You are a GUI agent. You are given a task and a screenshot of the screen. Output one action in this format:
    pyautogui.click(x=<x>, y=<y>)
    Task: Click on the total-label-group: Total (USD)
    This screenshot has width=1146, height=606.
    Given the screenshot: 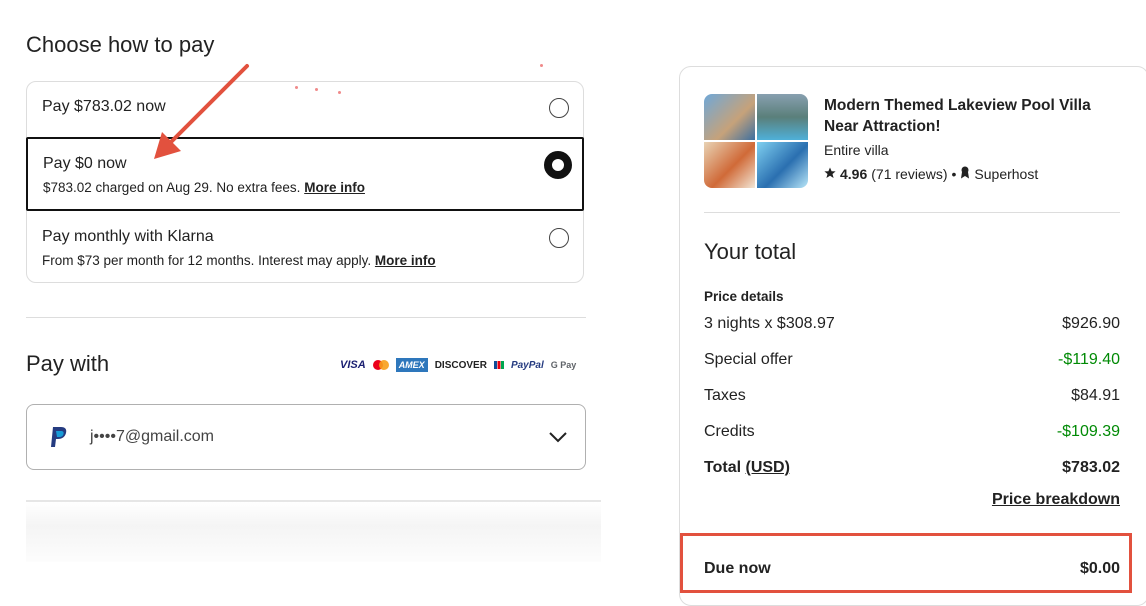 What is the action you would take?
    pyautogui.click(x=747, y=468)
    